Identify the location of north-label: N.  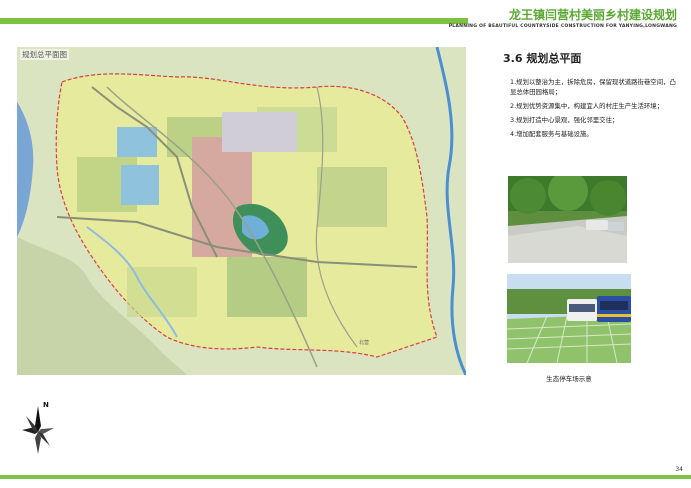
(46, 405).